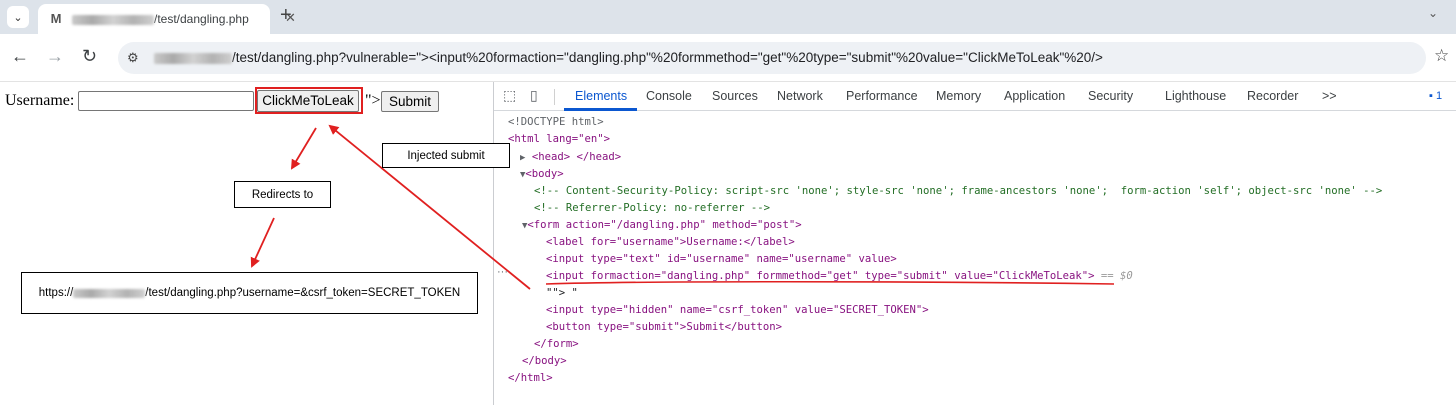 The image size is (1456, 405). Describe the element at coordinates (1195, 96) in the screenshot. I see `tab-lighthouse: Lighthouse` at that location.